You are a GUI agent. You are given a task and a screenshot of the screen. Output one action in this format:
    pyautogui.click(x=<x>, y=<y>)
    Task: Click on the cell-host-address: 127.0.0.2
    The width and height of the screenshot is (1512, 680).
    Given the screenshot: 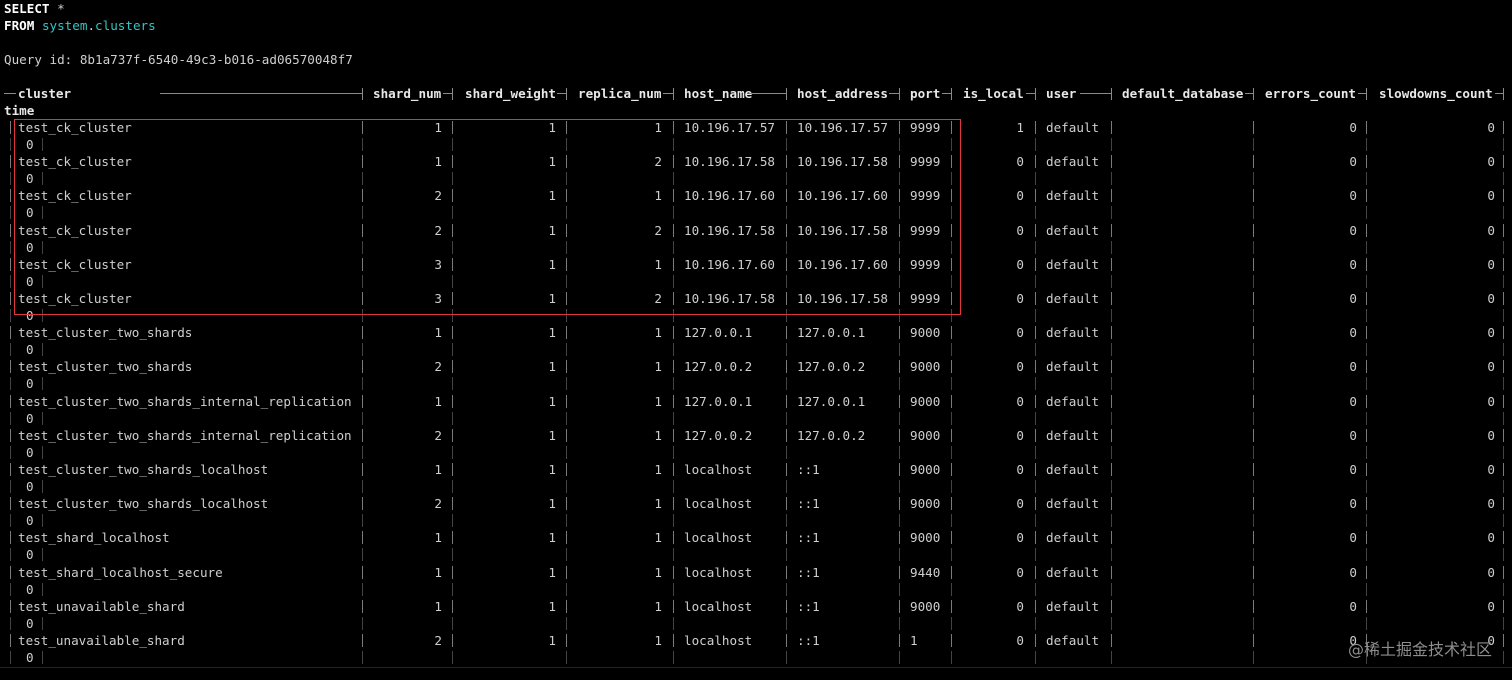 What is the action you would take?
    pyautogui.click(x=831, y=367)
    